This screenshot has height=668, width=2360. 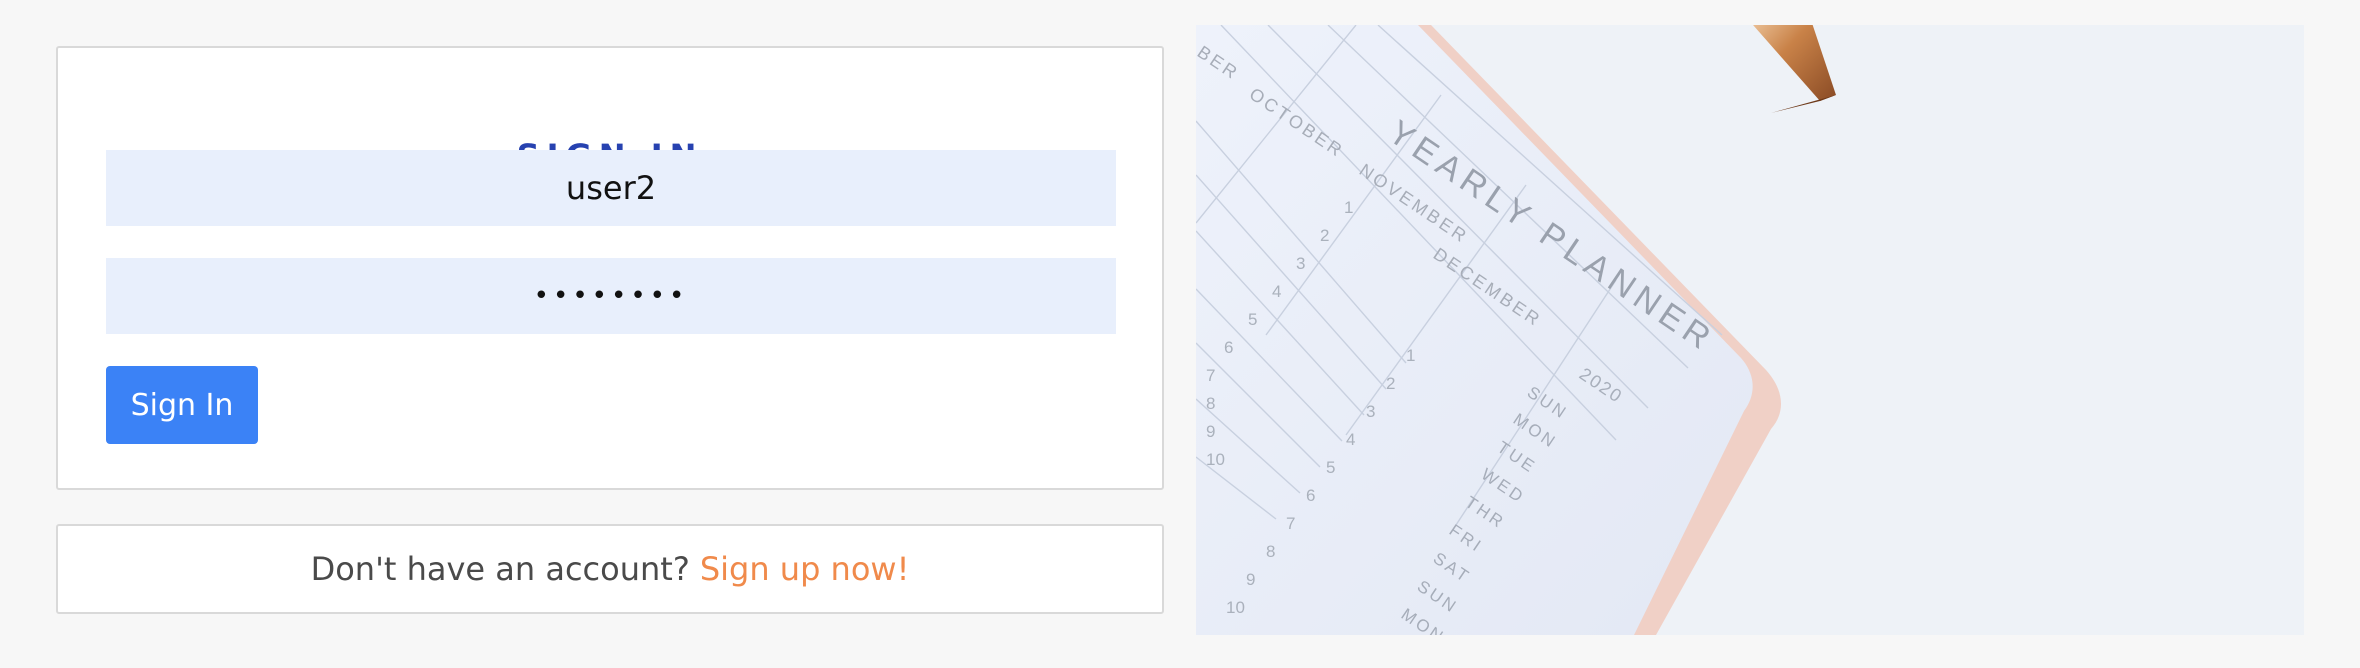 What do you see at coordinates (1235, 607) in the screenshot?
I see `right-day-number-10: 10` at bounding box center [1235, 607].